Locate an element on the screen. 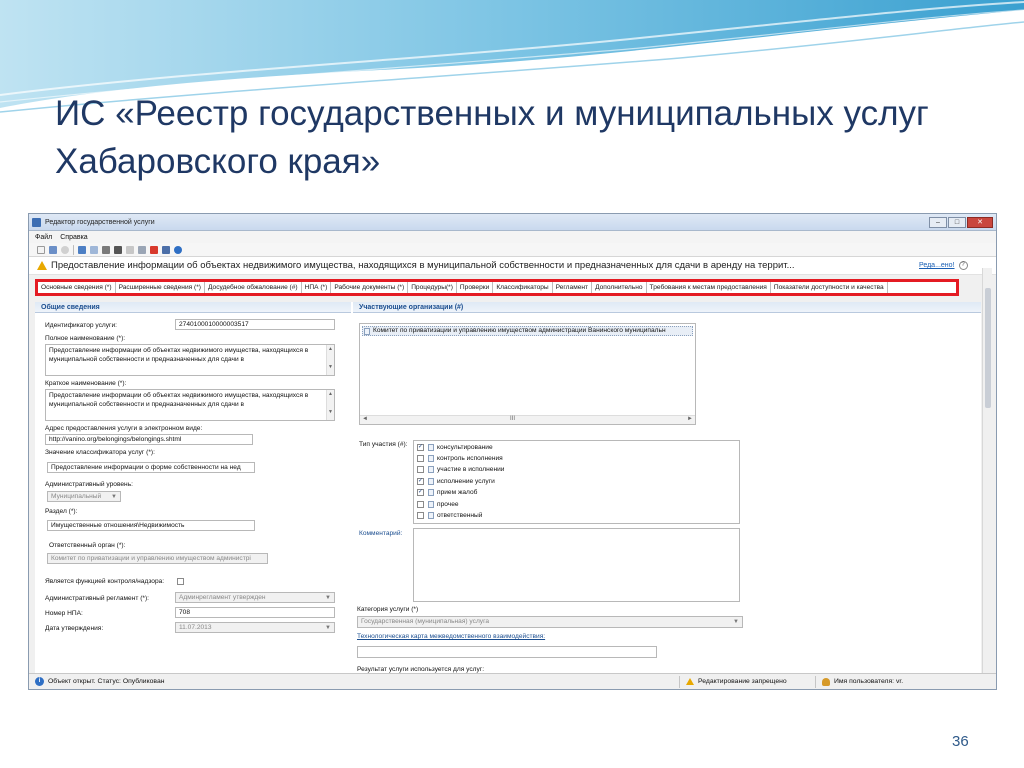 The width and height of the screenshot is (1024, 768). tab-main-info: Основные сведения (*) is located at coordinates (77, 287).